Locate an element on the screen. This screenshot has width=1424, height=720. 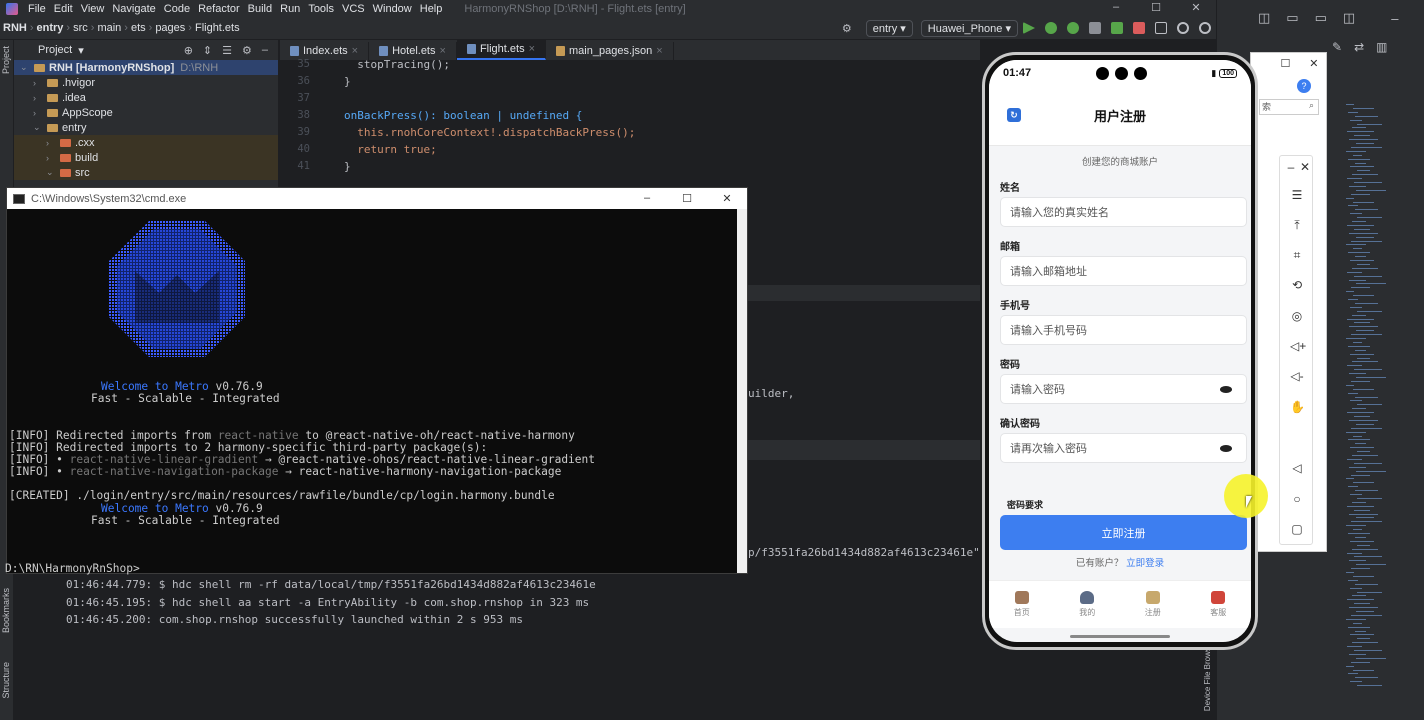
location-icon: ◎ is located at coordinates (1297, 316).